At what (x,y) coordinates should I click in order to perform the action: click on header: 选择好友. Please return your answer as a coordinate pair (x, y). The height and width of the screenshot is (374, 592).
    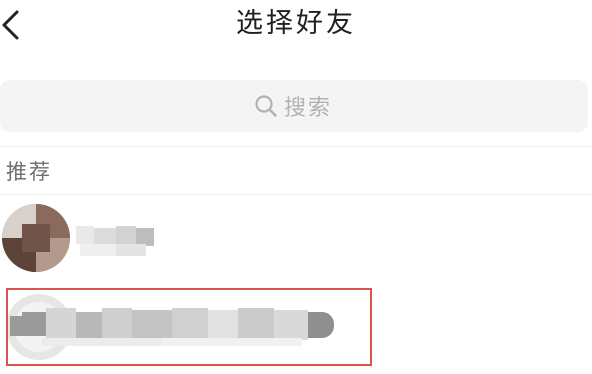
    Looking at the image, I should click on (296, 28).